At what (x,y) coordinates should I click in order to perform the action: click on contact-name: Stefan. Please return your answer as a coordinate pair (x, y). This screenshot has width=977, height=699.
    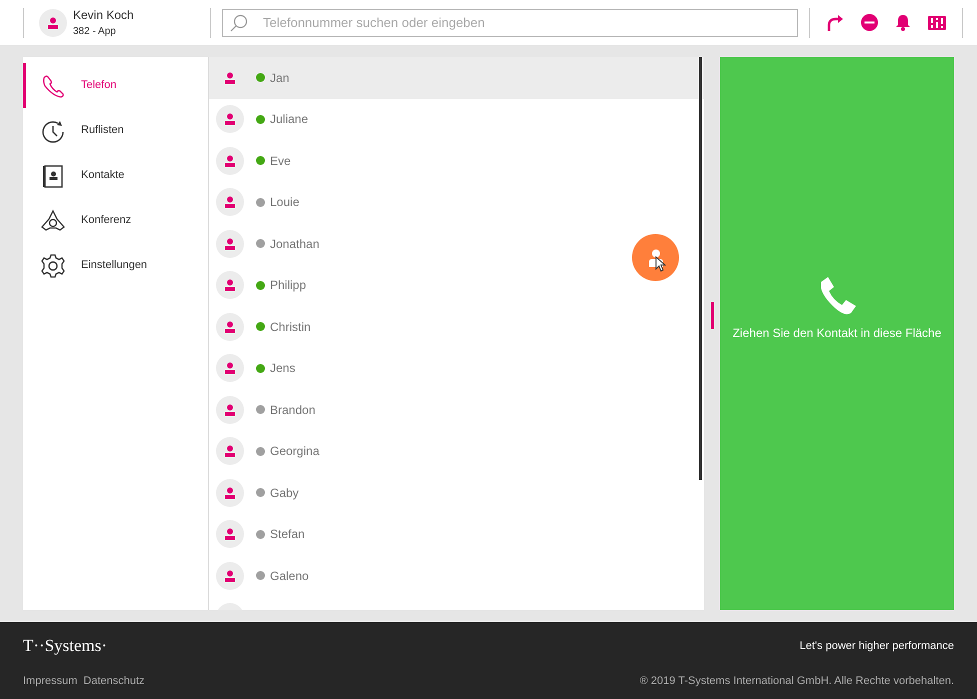
    Looking at the image, I should click on (287, 535).